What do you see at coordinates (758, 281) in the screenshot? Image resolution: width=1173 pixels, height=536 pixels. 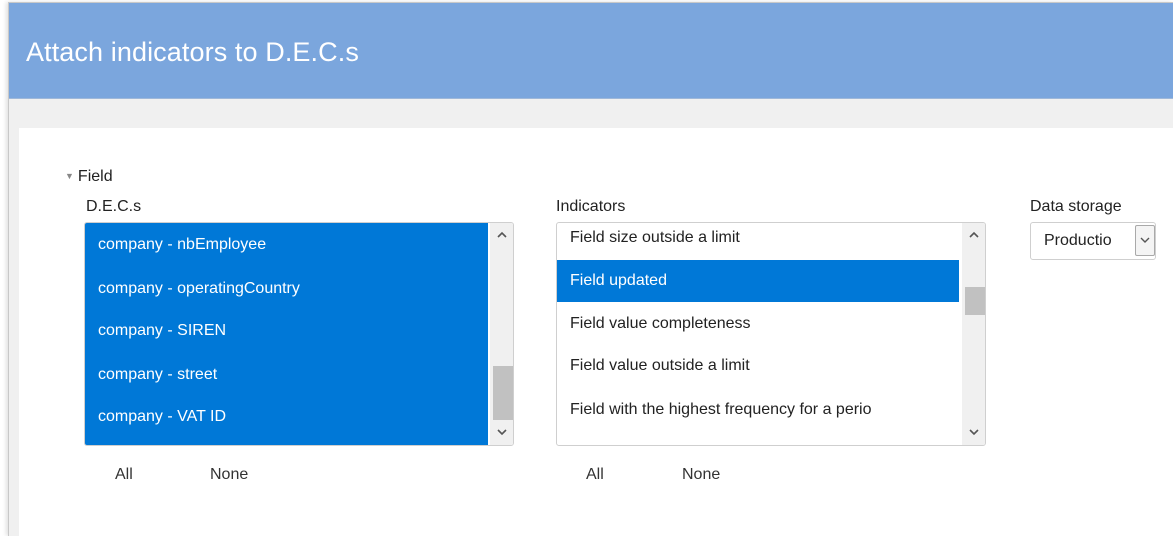 I see `indicators-list-item: Field updated` at bounding box center [758, 281].